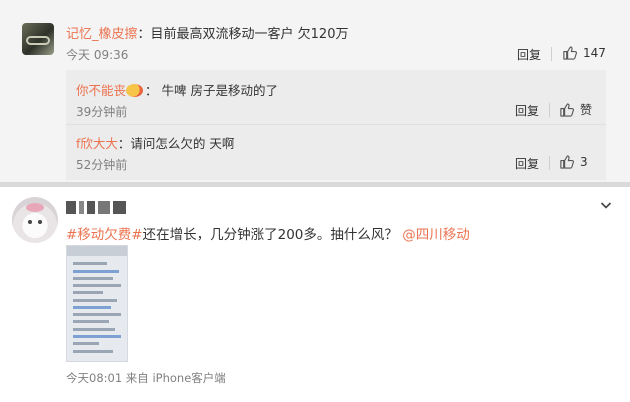 The height and width of the screenshot is (402, 630). I want to click on reply-time: 39分钟前, so click(102, 112).